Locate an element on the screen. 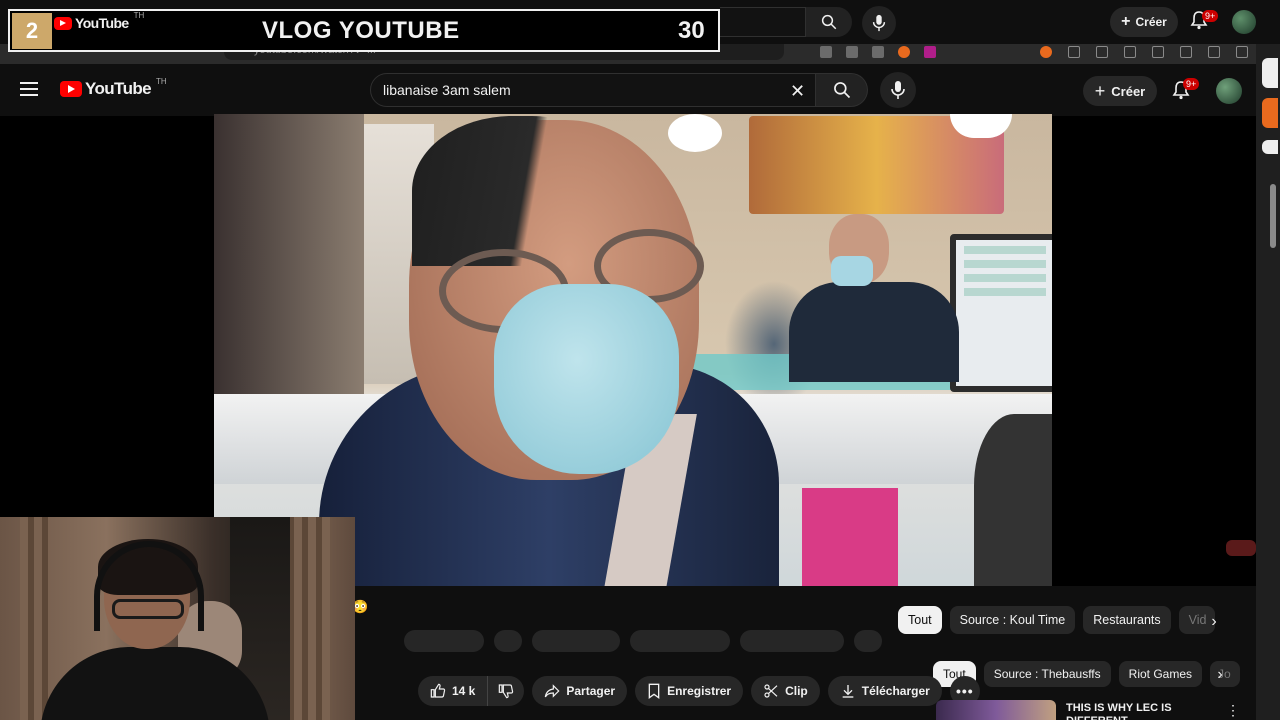 This screenshot has width=1280, height=720. background-mic-button is located at coordinates (879, 23).